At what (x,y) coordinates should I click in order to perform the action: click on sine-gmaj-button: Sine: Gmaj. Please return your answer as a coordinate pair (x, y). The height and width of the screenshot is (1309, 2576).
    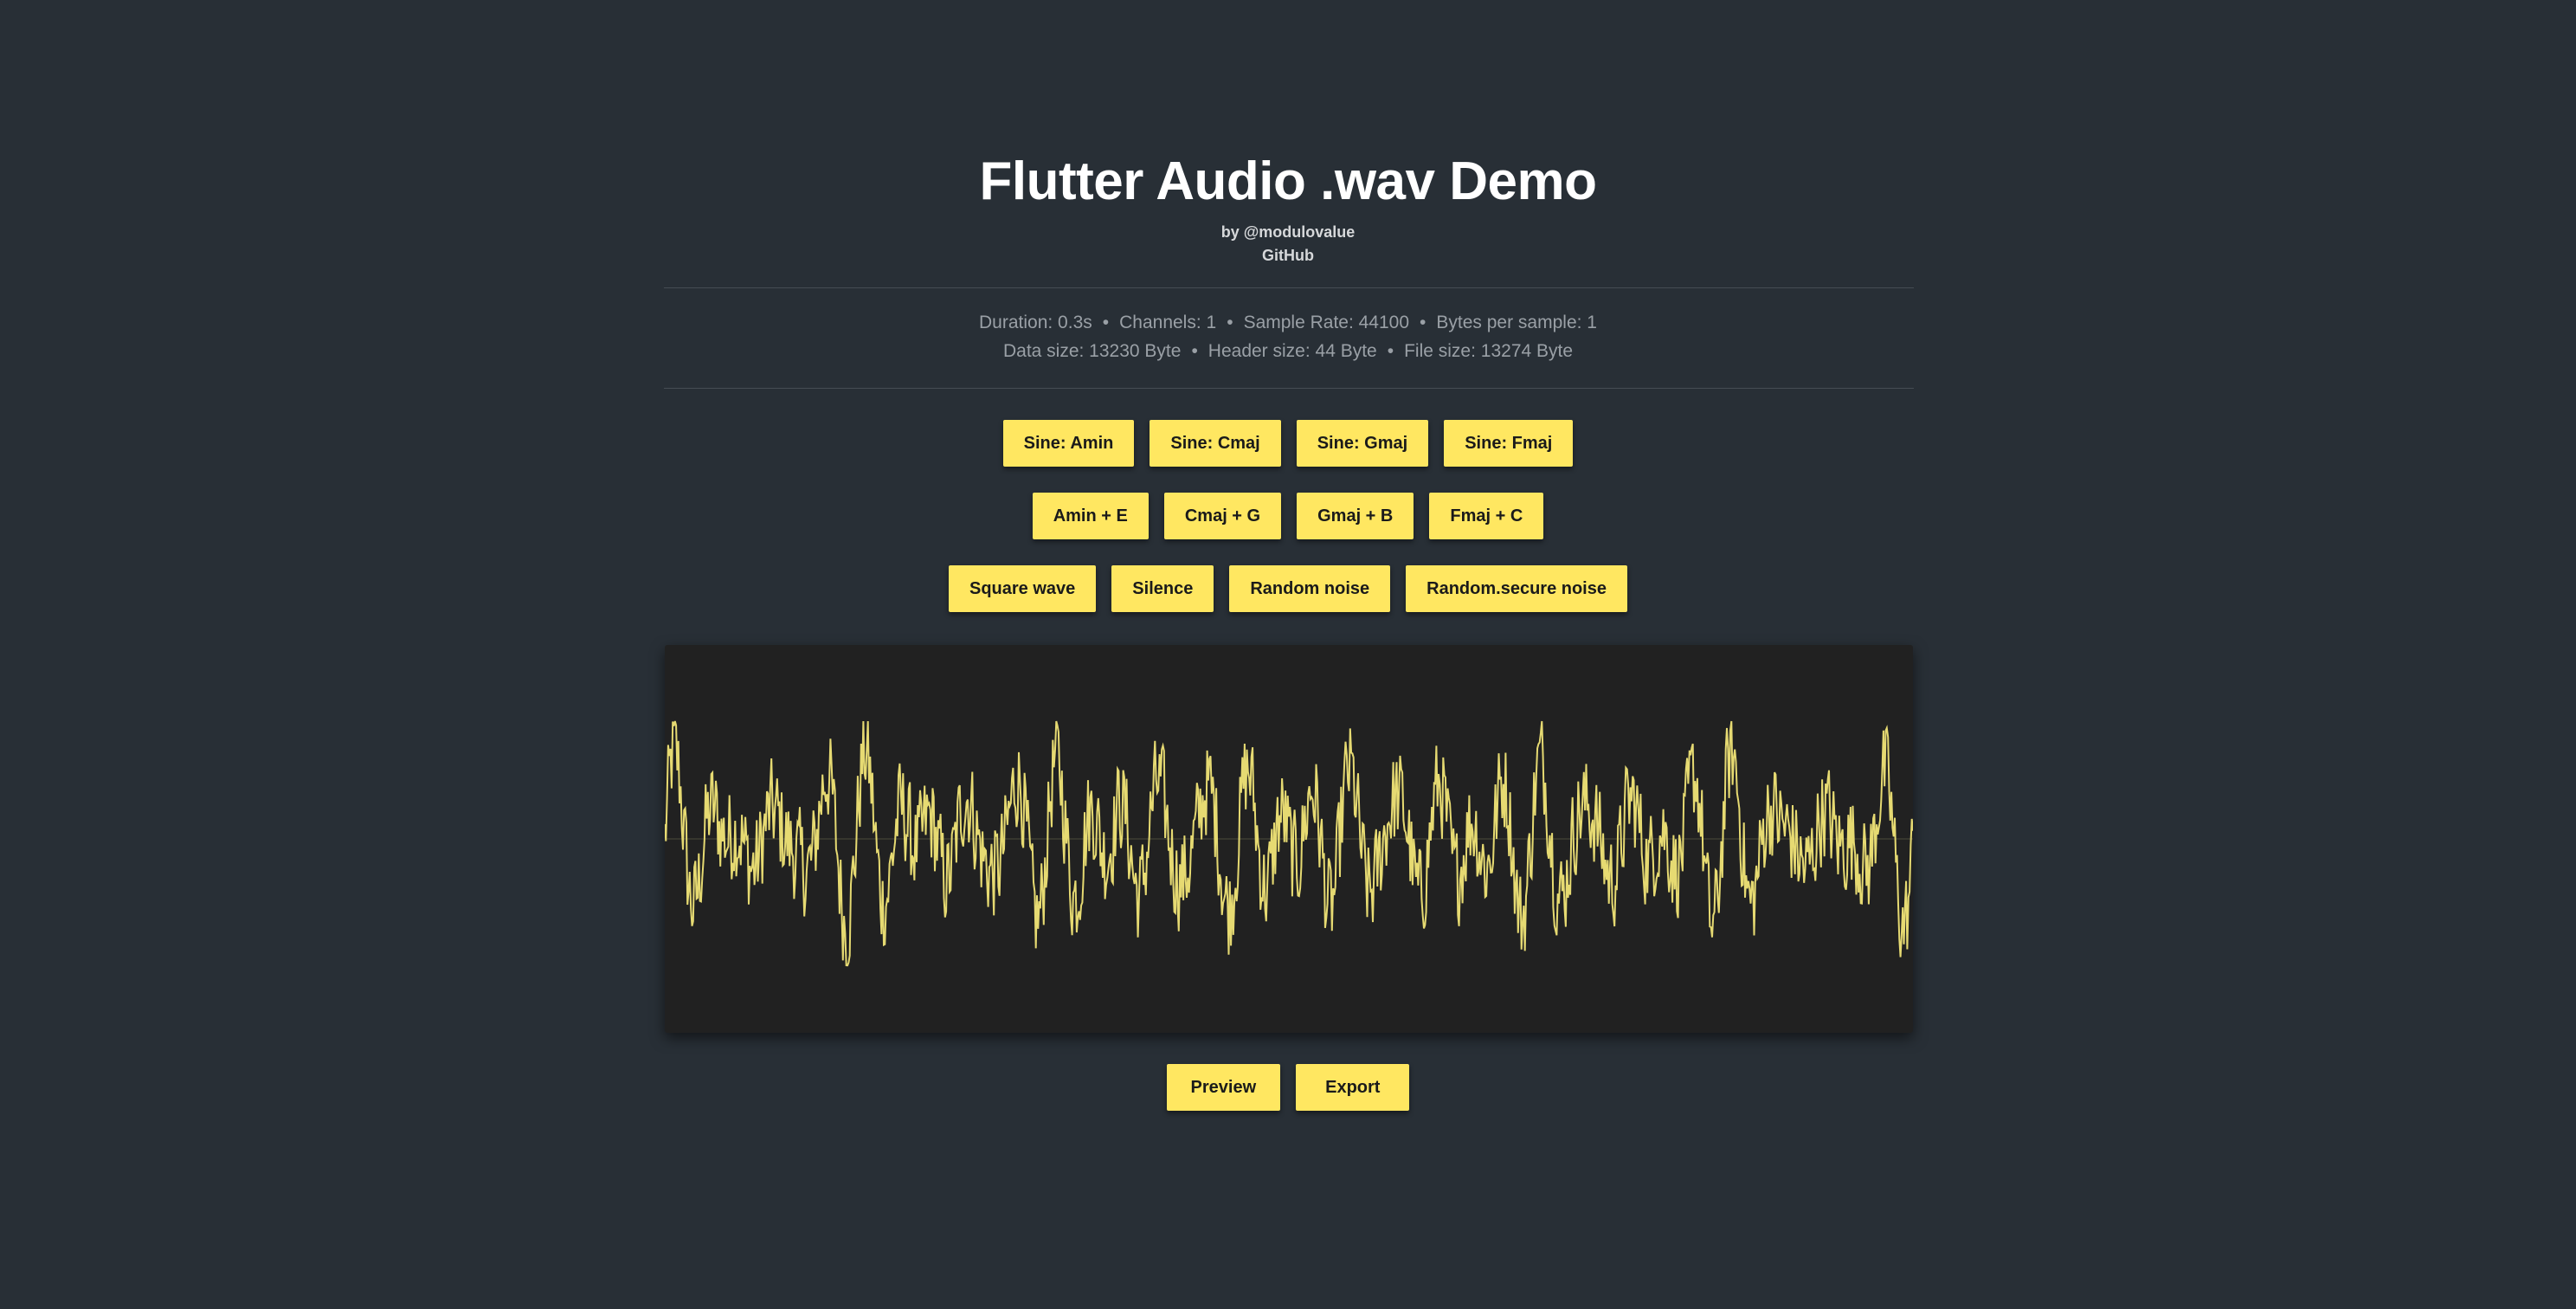
    Looking at the image, I should click on (1362, 443).